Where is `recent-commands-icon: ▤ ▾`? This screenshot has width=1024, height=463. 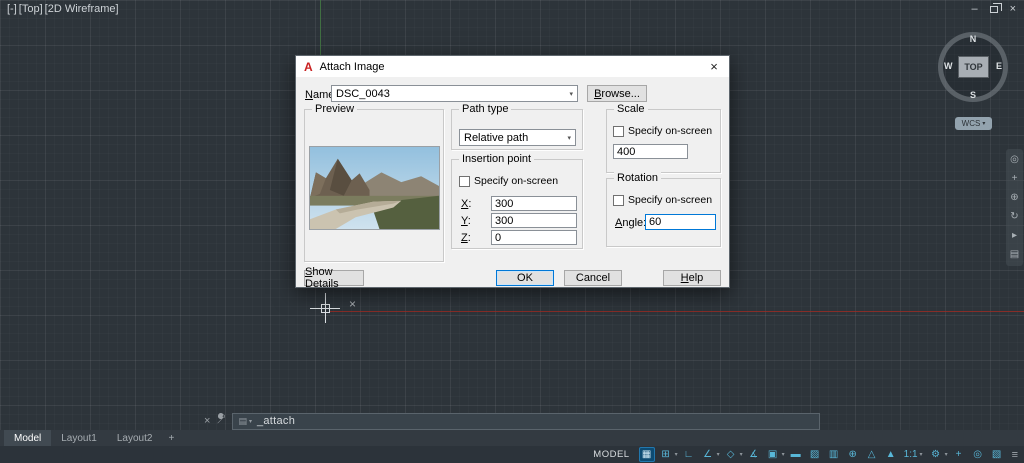
recent-commands-icon: ▤ ▾ is located at coordinates (245, 421).